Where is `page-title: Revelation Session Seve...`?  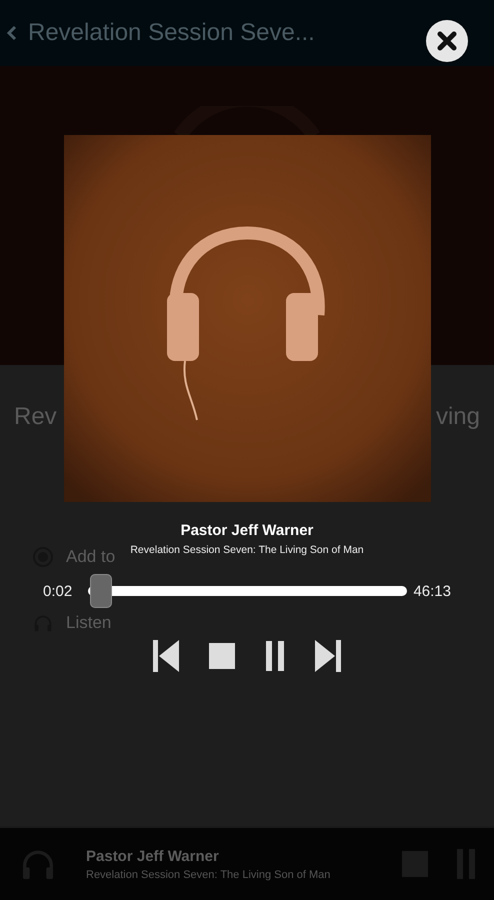 page-title: Revelation Session Seve... is located at coordinates (171, 33).